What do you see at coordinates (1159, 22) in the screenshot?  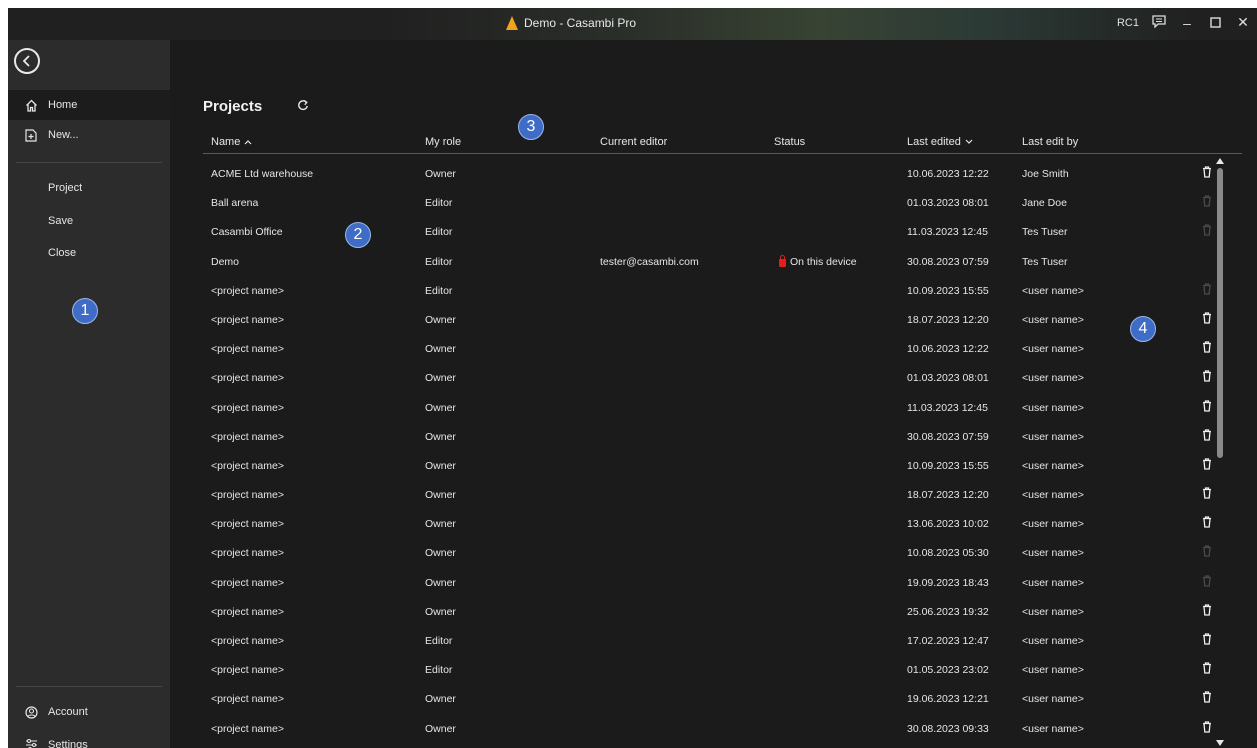 I see `feedback-icon` at bounding box center [1159, 22].